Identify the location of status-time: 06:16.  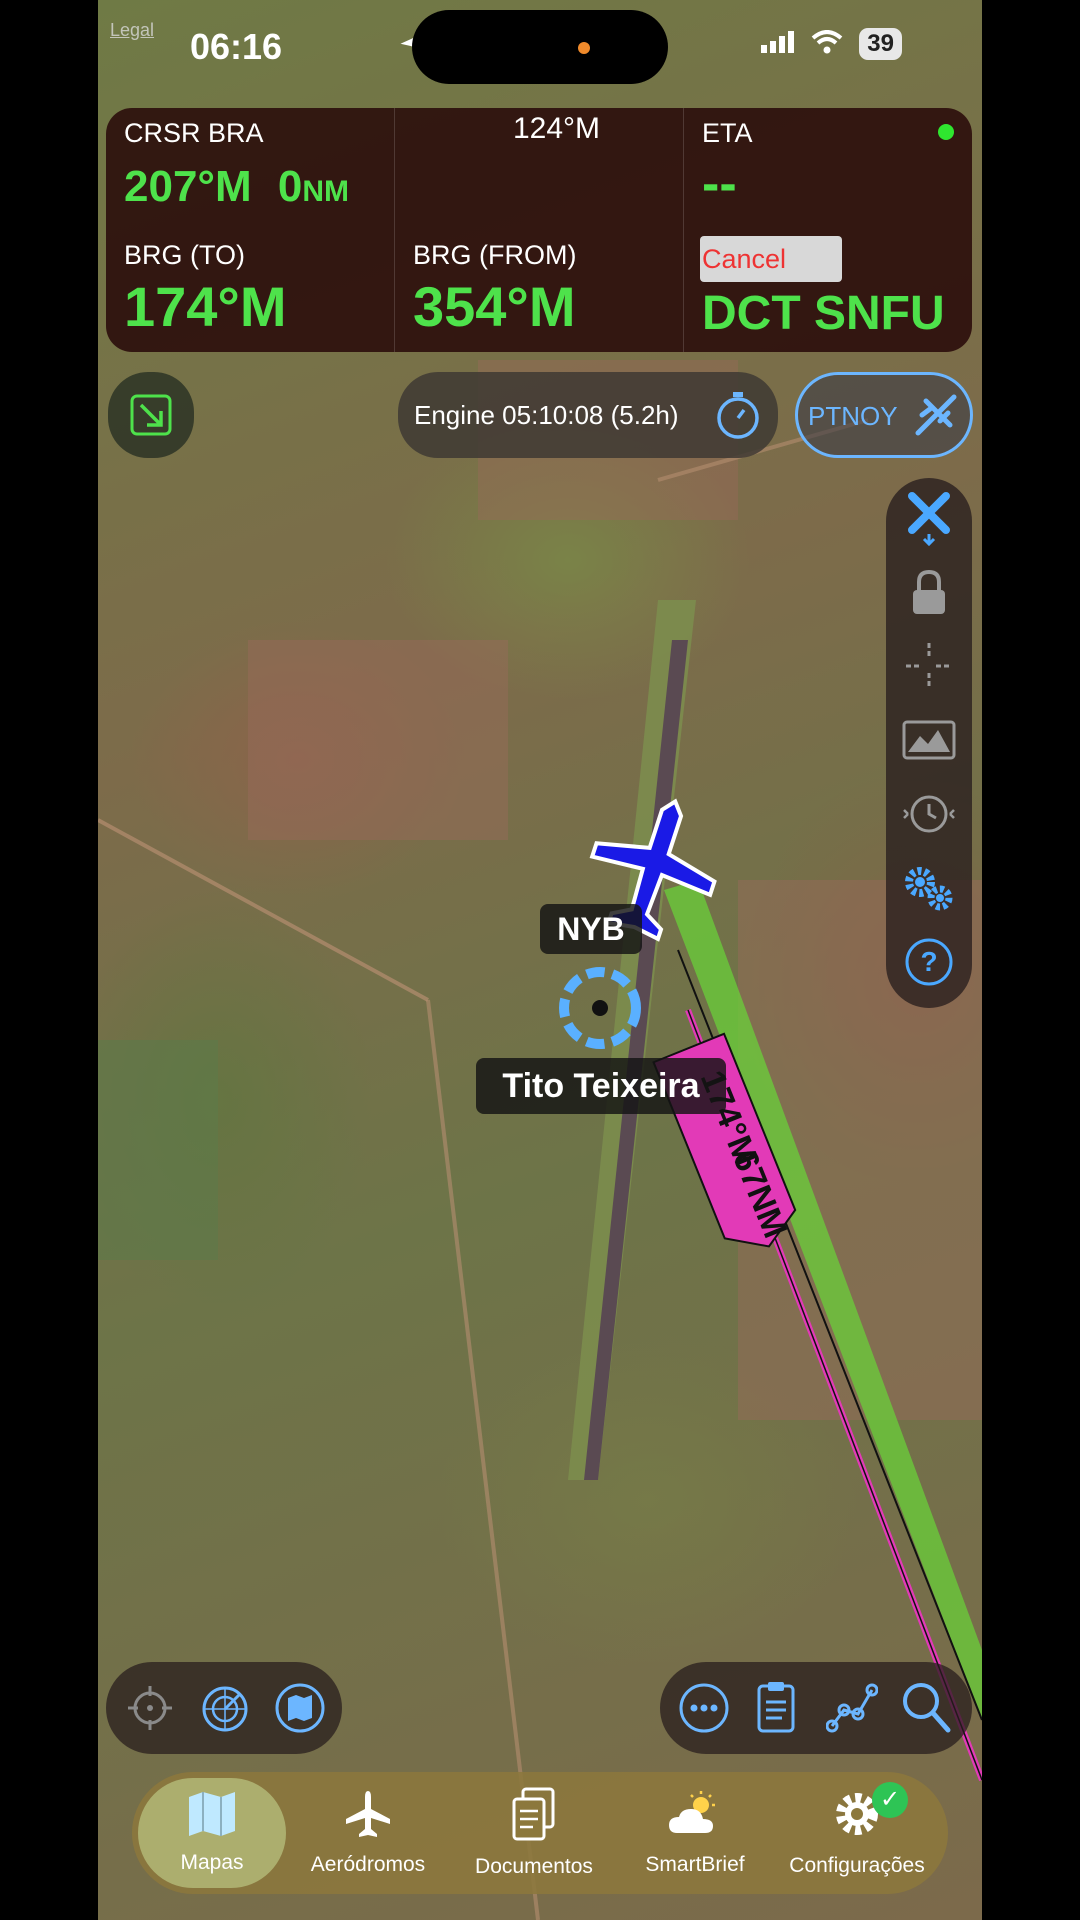
(236, 46).